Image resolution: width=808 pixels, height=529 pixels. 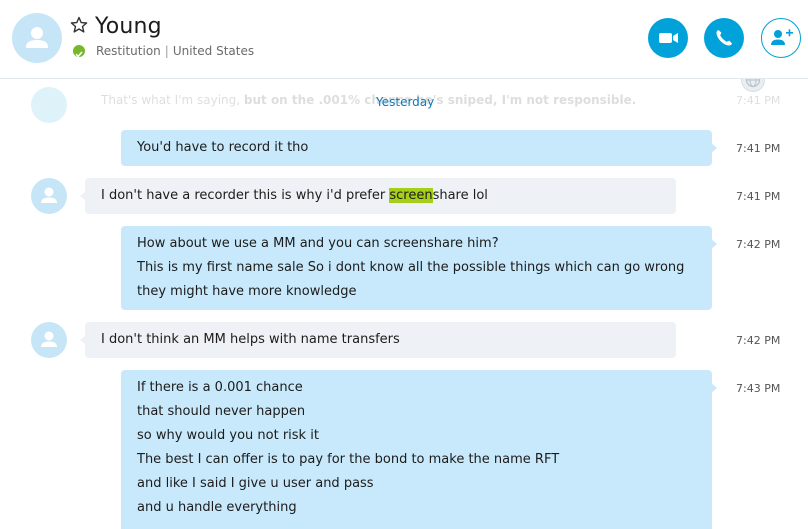 I want to click on outgoing-message: You'd have to record it tho, so click(x=419, y=148).